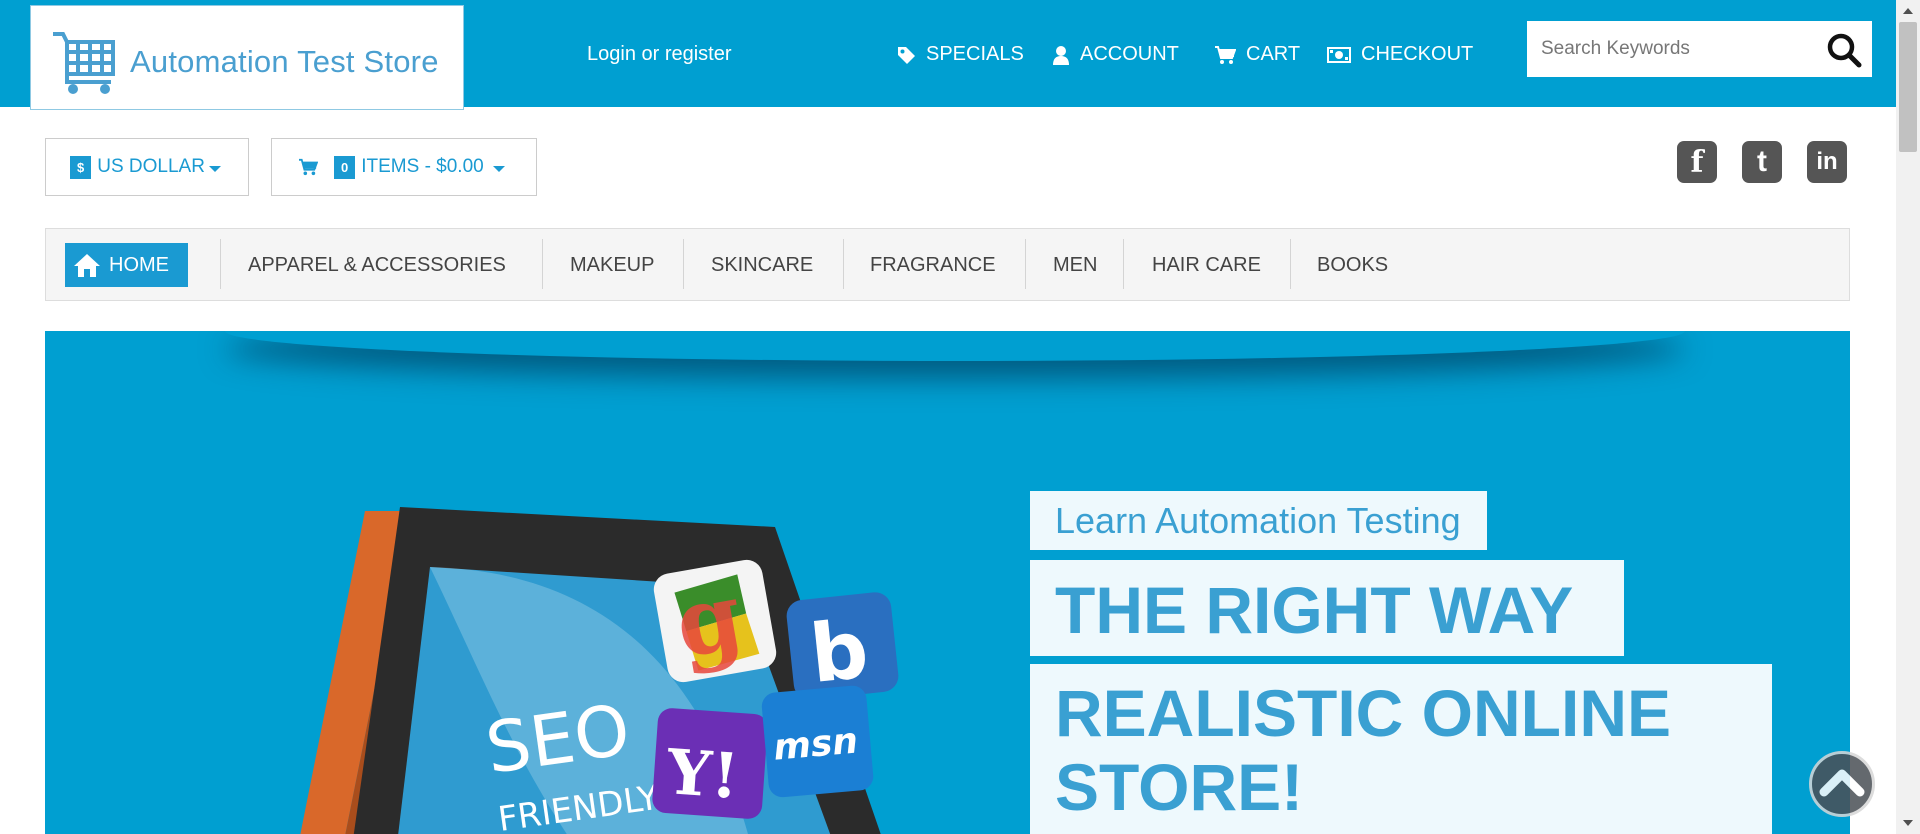  I want to click on nav-cart-label: CART, so click(1273, 54).